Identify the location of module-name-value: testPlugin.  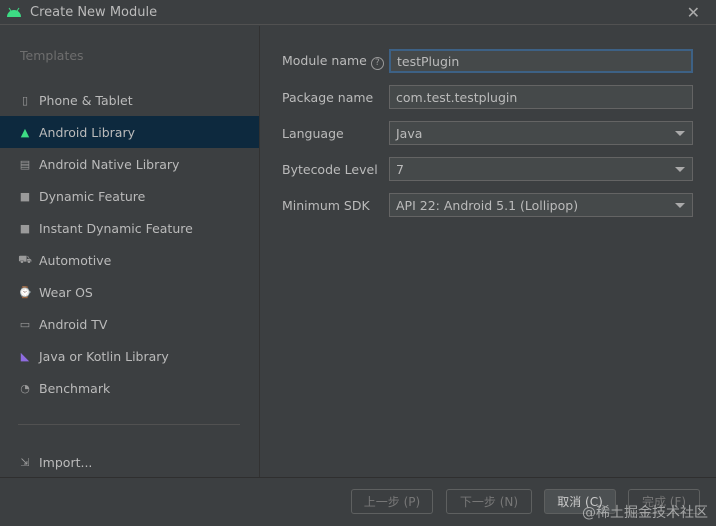
(428, 61).